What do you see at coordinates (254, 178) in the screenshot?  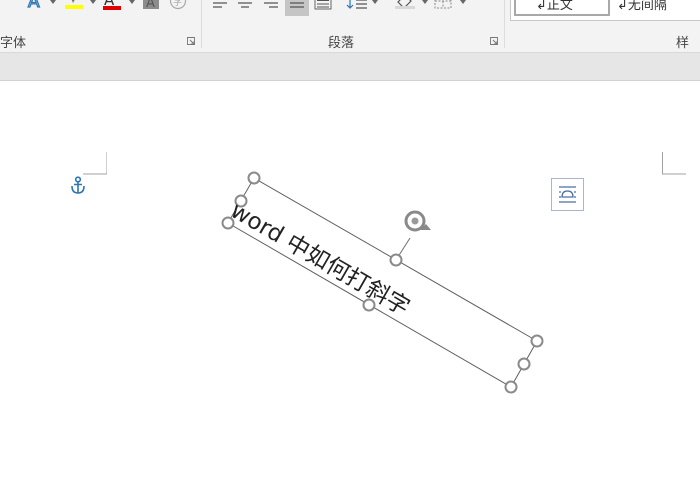 I see `resize-handle-top-left` at bounding box center [254, 178].